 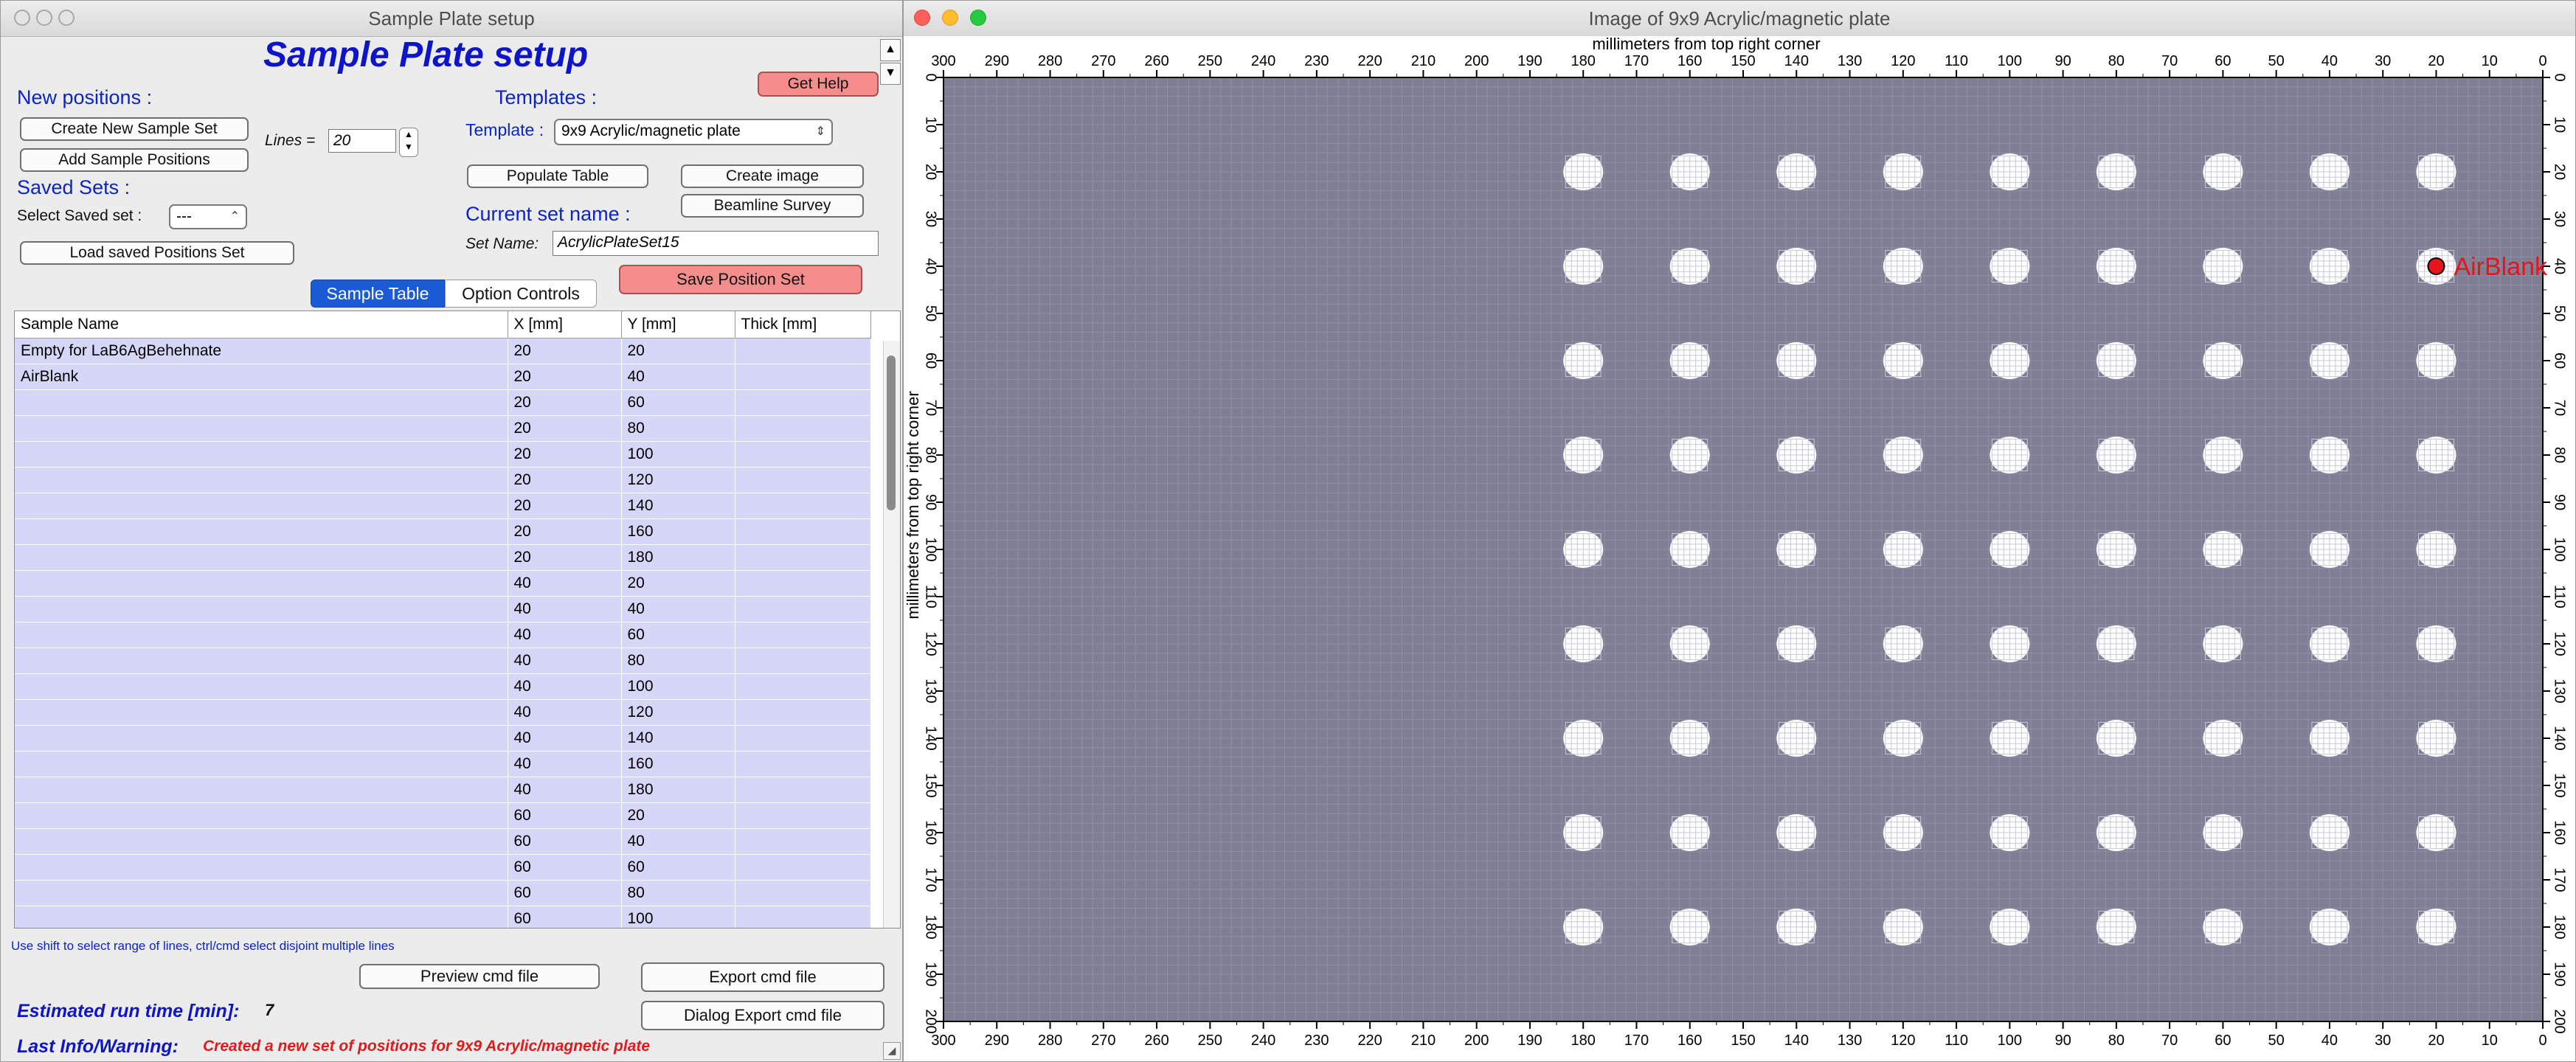 I want to click on table-row: 60 100, so click(x=443, y=917).